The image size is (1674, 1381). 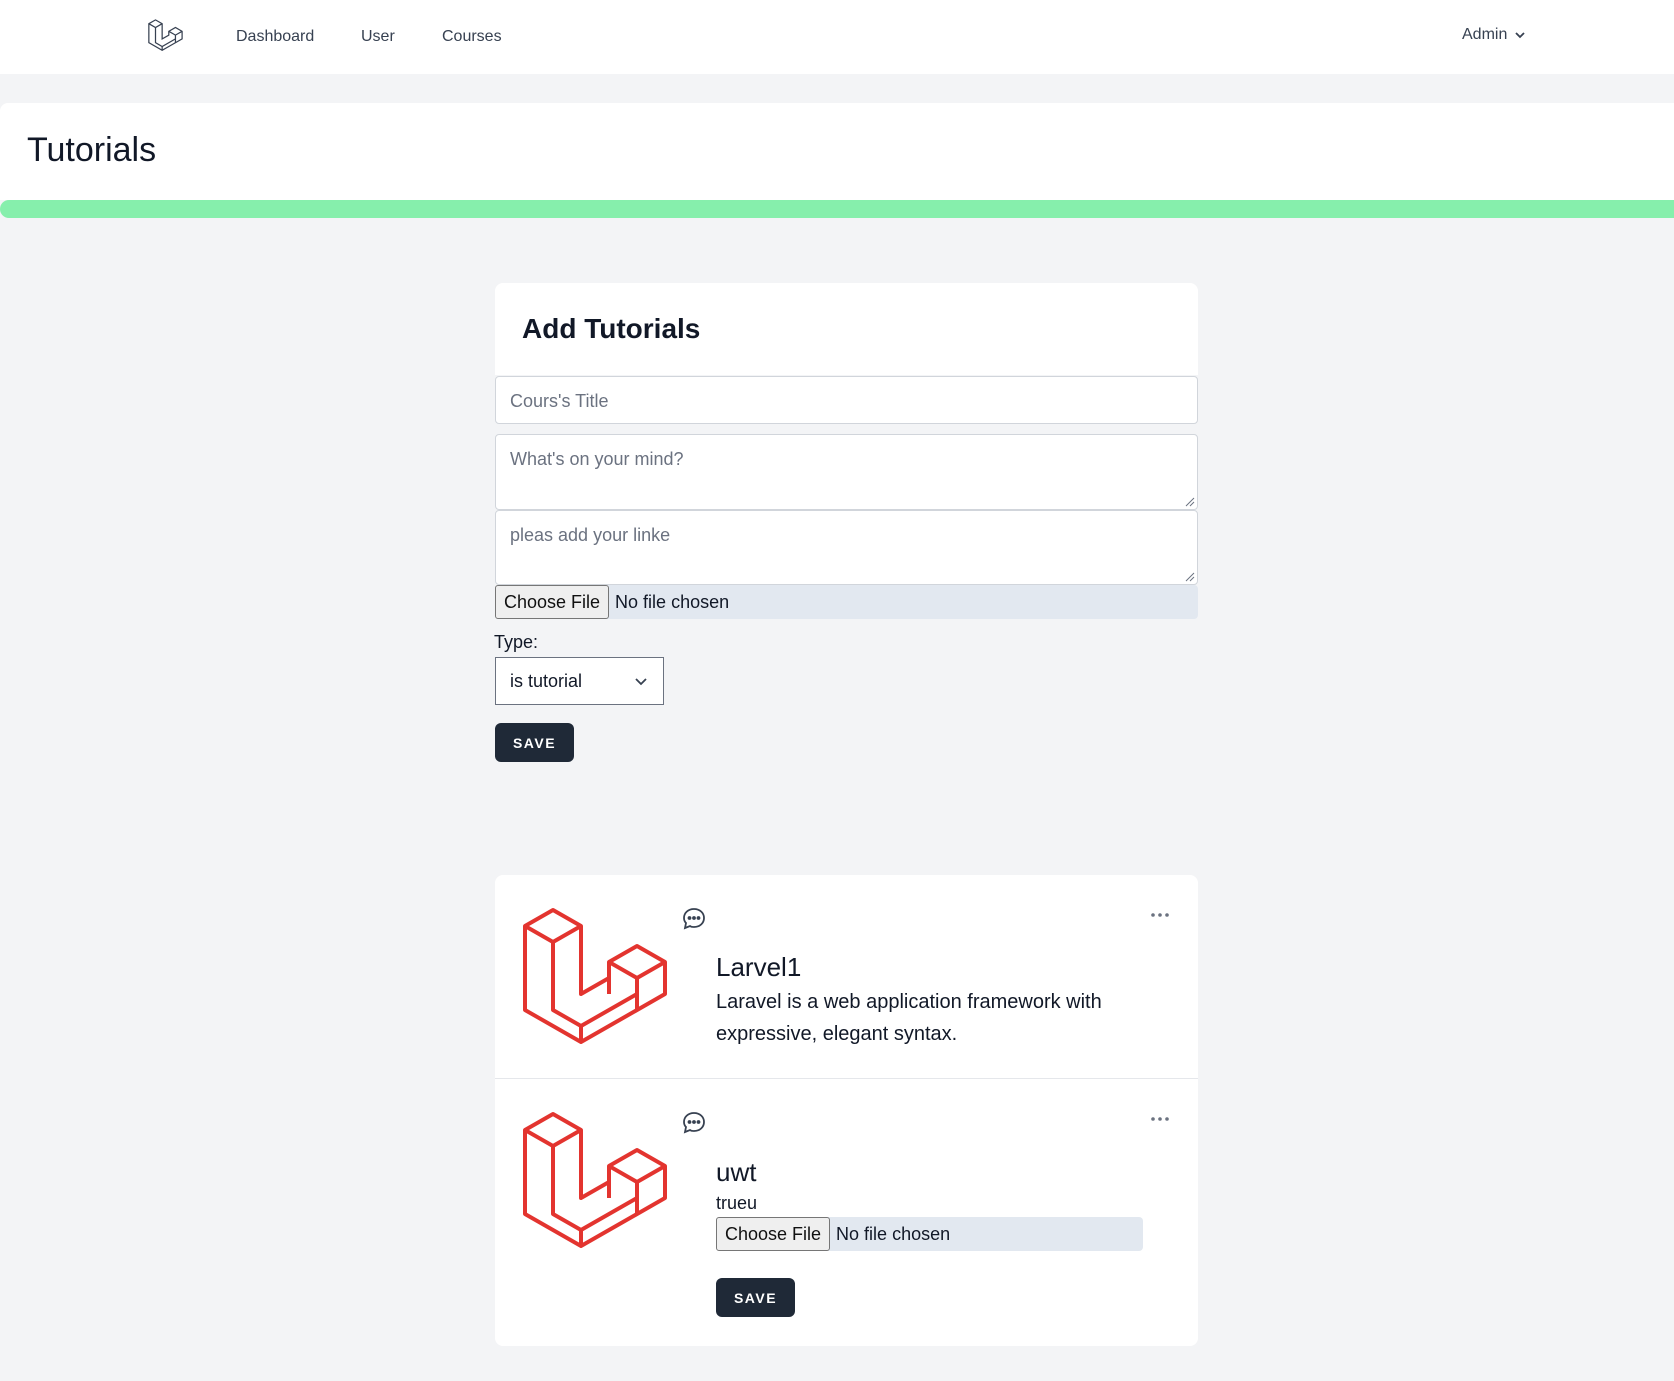 What do you see at coordinates (759, 967) in the screenshot?
I see `post-title: Larvel1` at bounding box center [759, 967].